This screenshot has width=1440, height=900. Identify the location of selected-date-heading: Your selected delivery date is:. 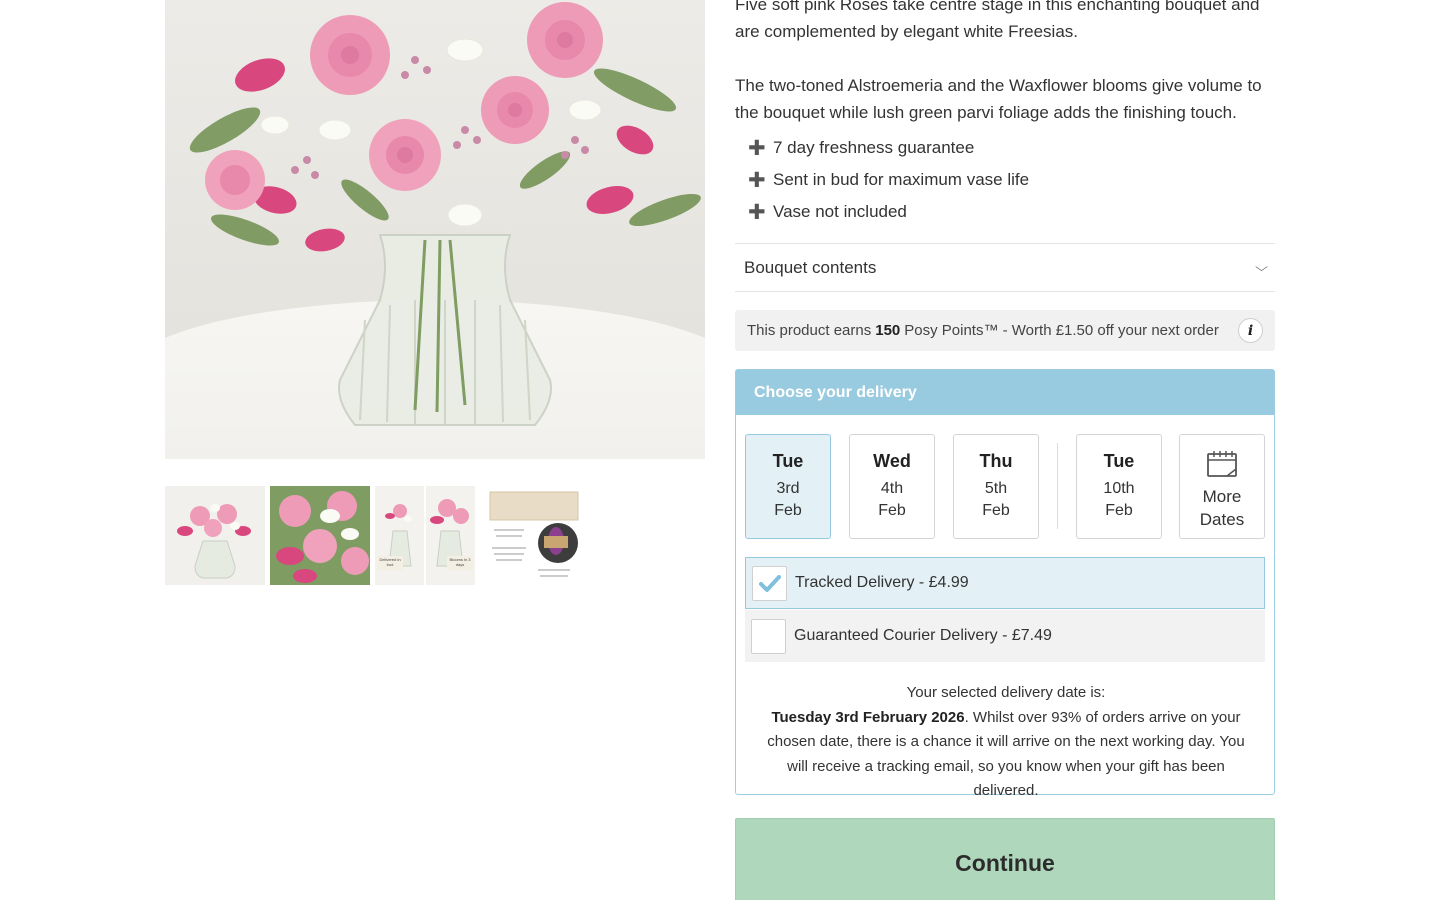
(1006, 692).